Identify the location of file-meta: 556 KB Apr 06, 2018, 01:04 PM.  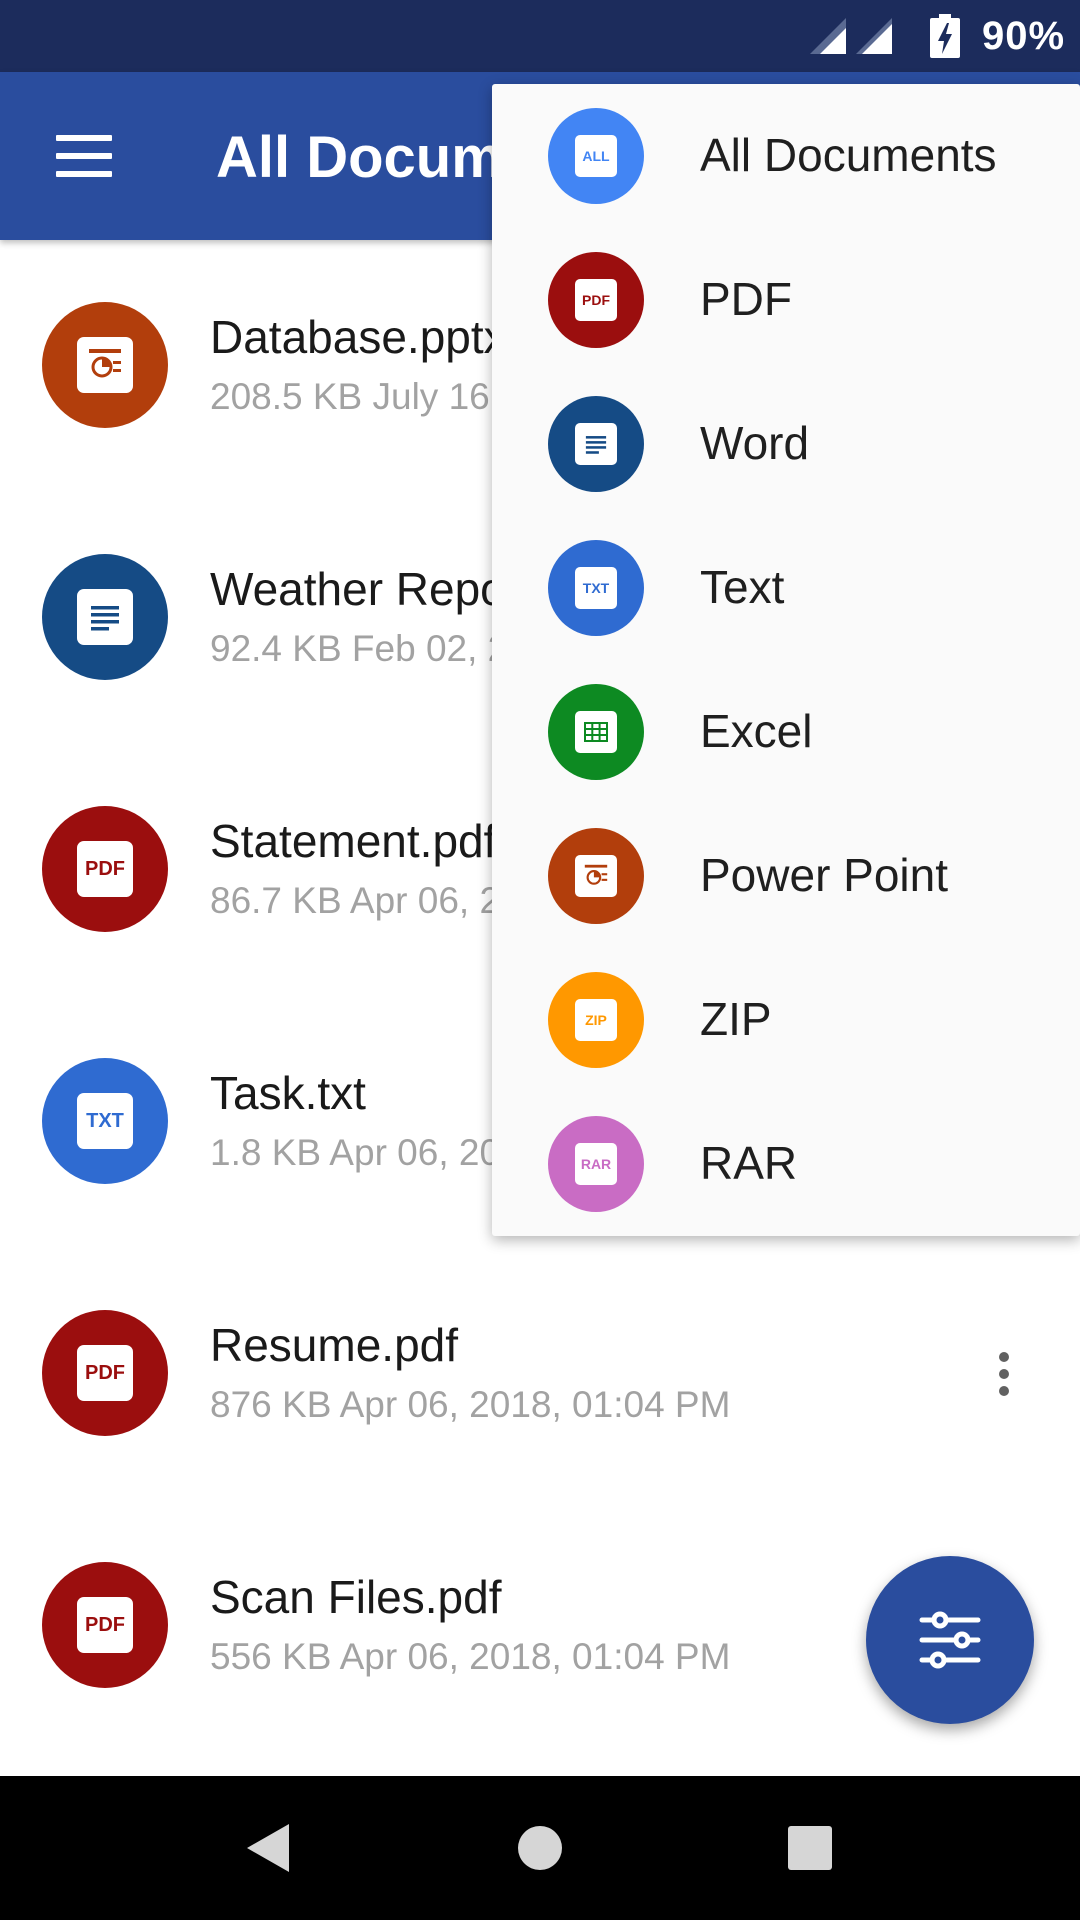
(470, 1656).